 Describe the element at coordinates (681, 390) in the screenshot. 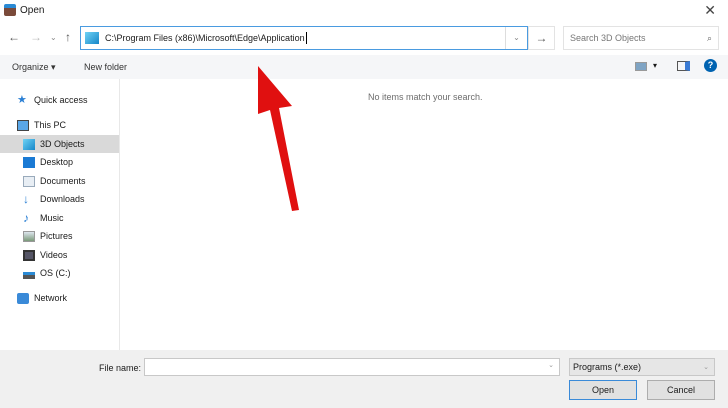

I see `cancel-button: Cancel` at that location.